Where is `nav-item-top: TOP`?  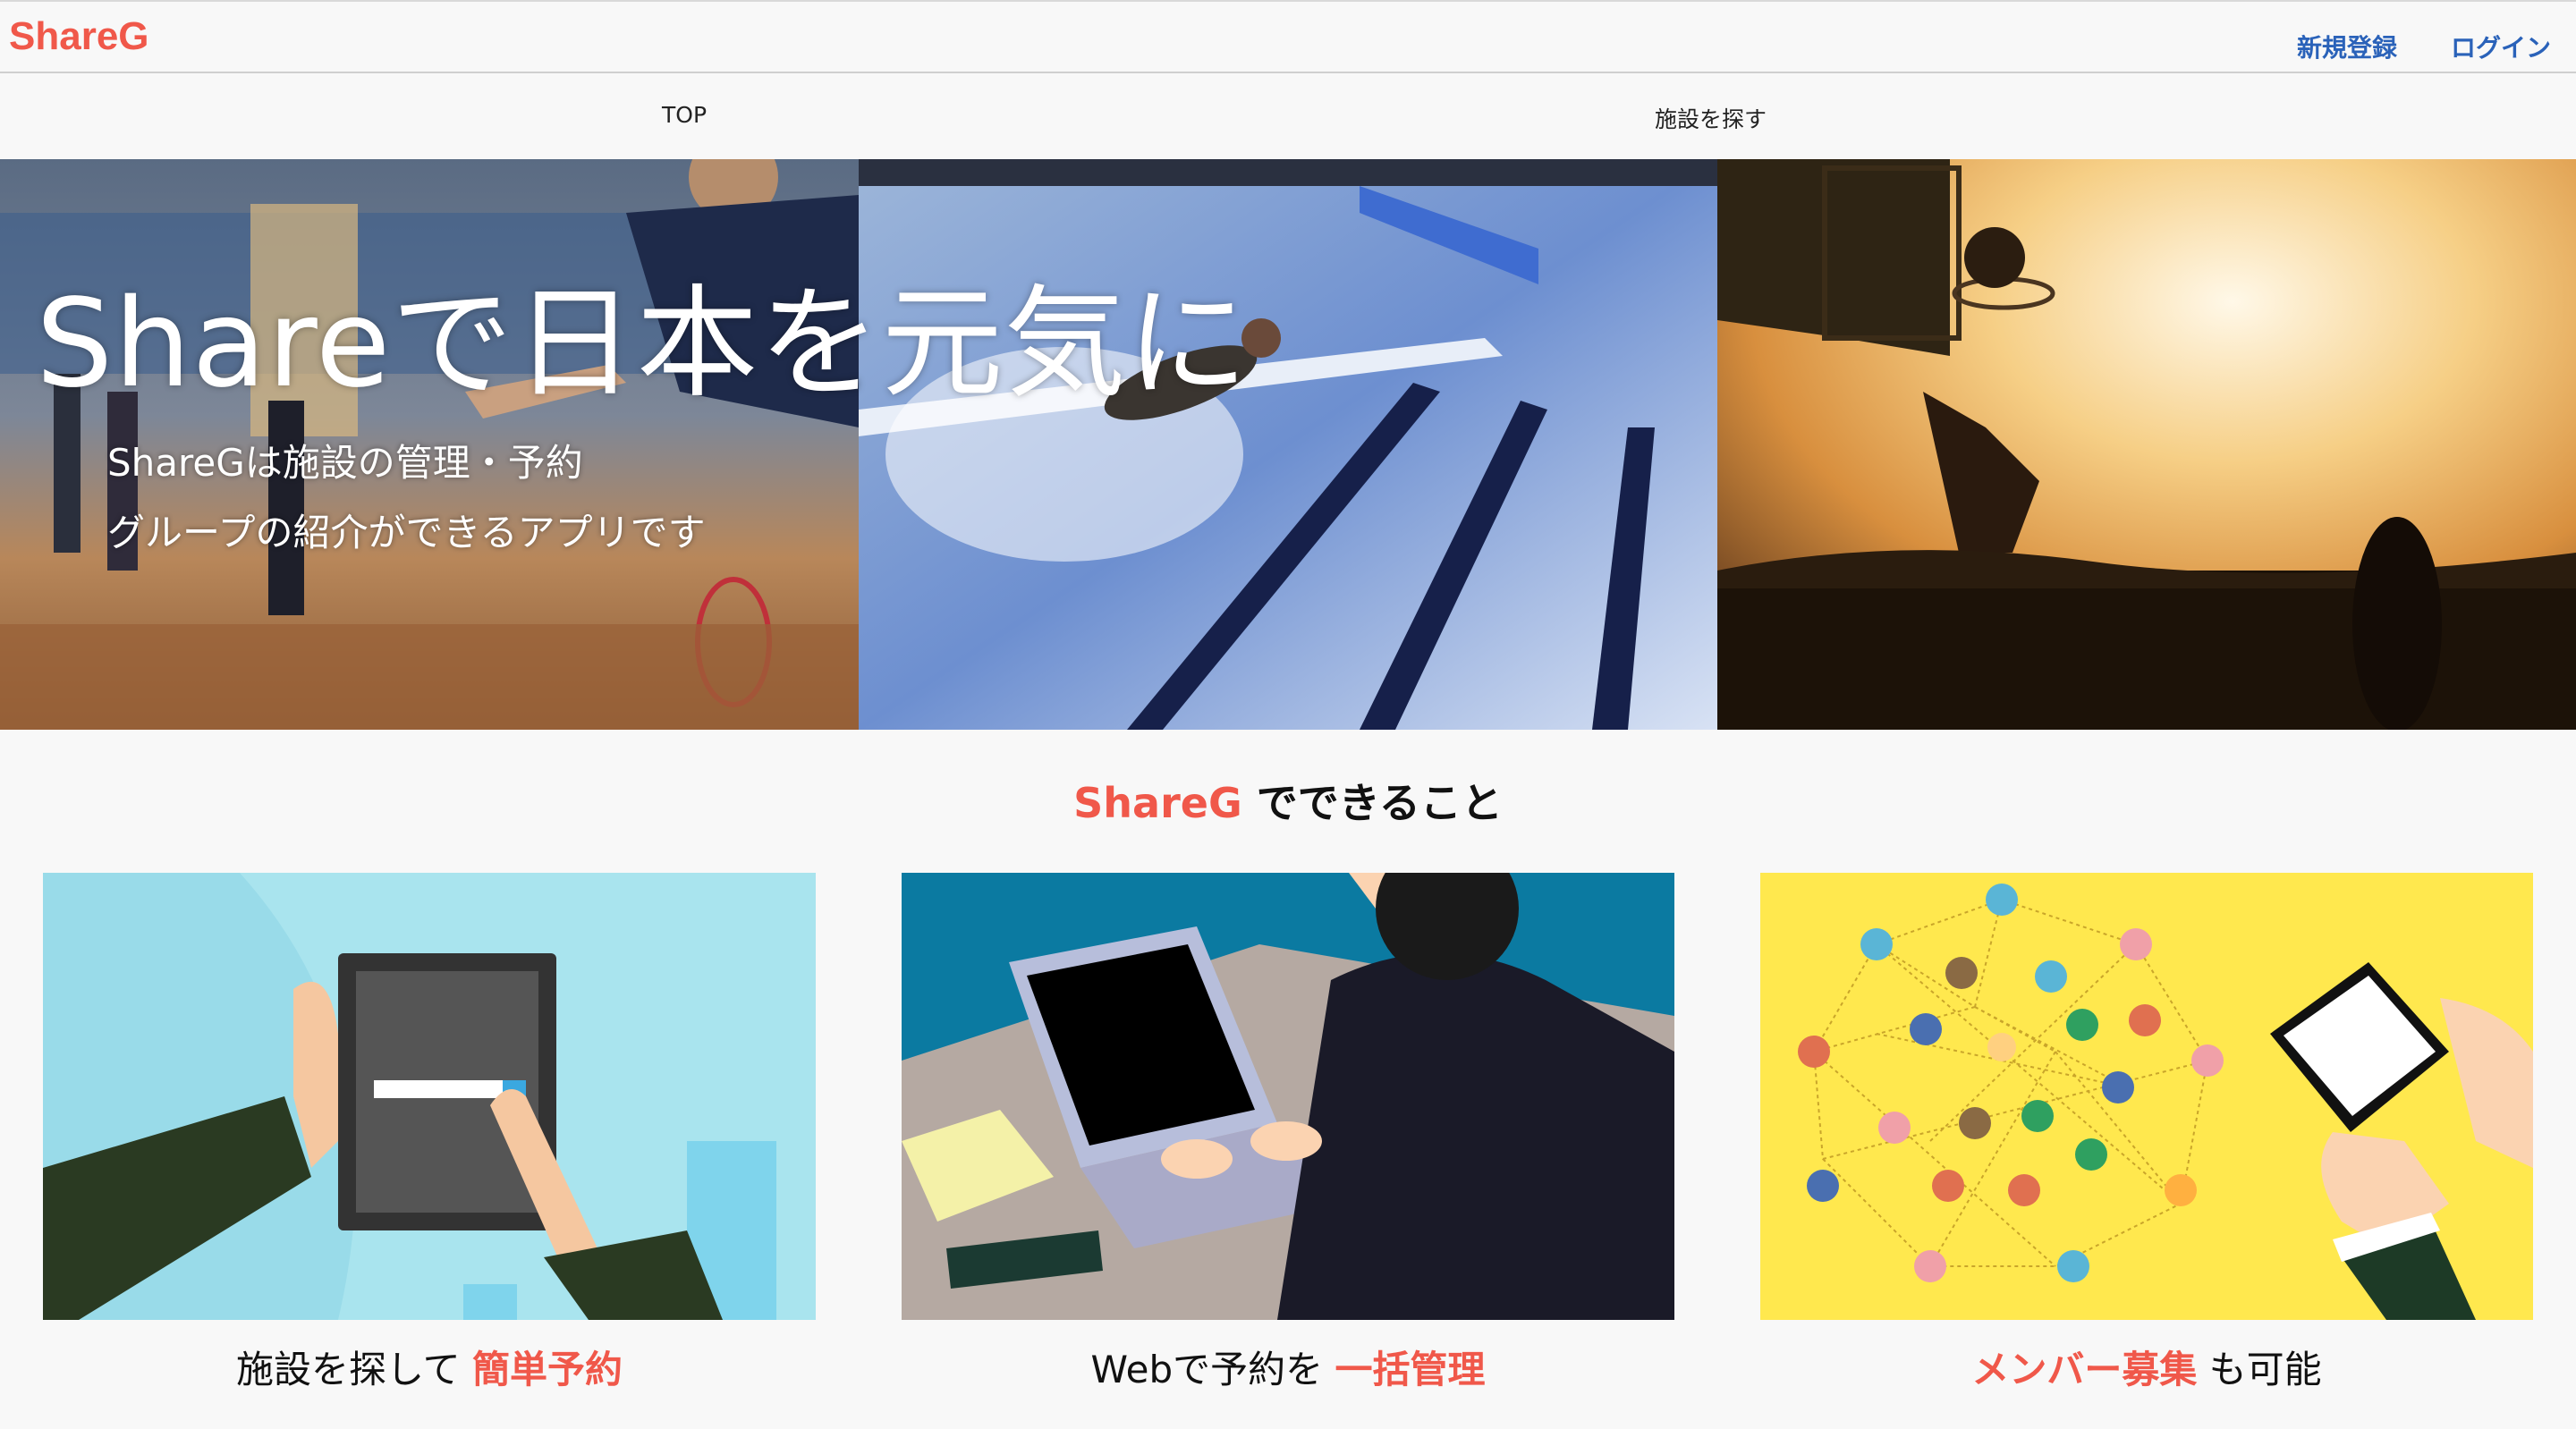 nav-item-top: TOP is located at coordinates (684, 115).